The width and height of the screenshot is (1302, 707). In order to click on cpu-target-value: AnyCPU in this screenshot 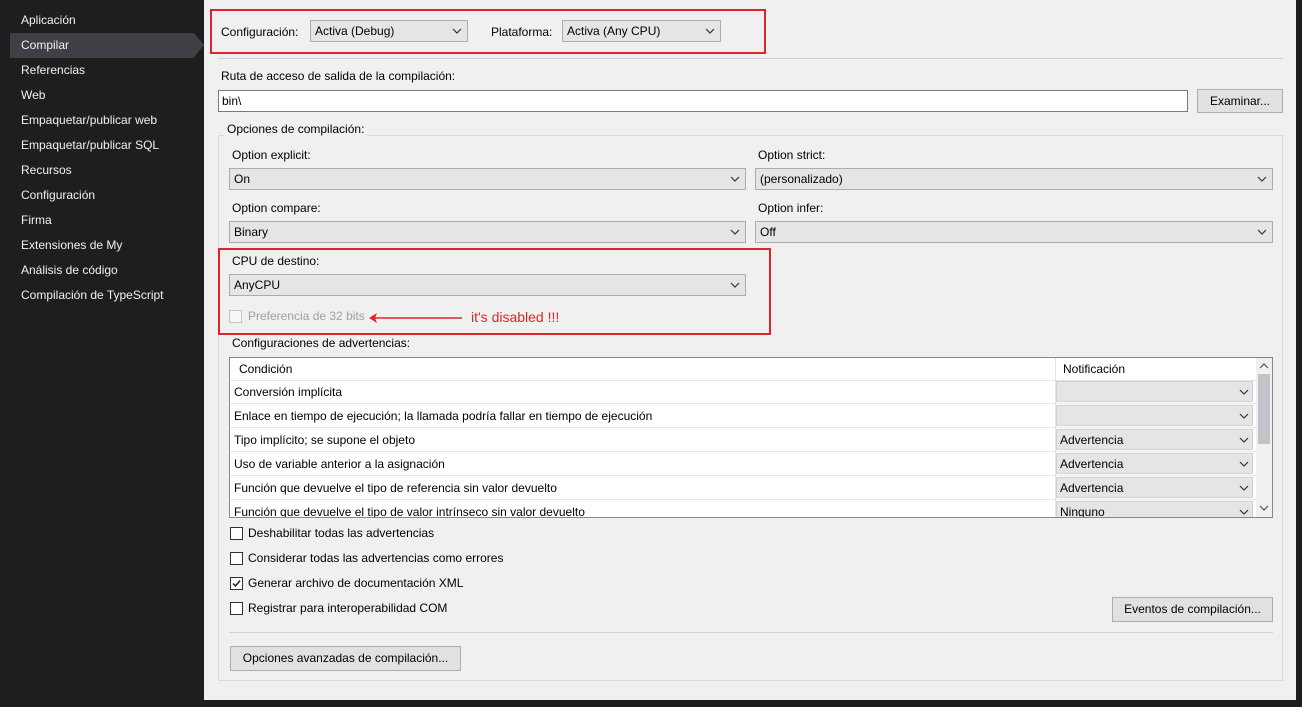, I will do `click(257, 285)`.